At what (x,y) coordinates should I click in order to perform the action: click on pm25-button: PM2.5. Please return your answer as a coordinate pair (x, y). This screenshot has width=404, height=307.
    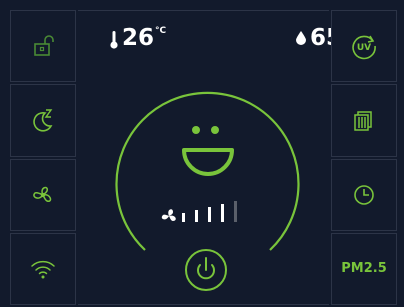
    Looking at the image, I should click on (364, 268).